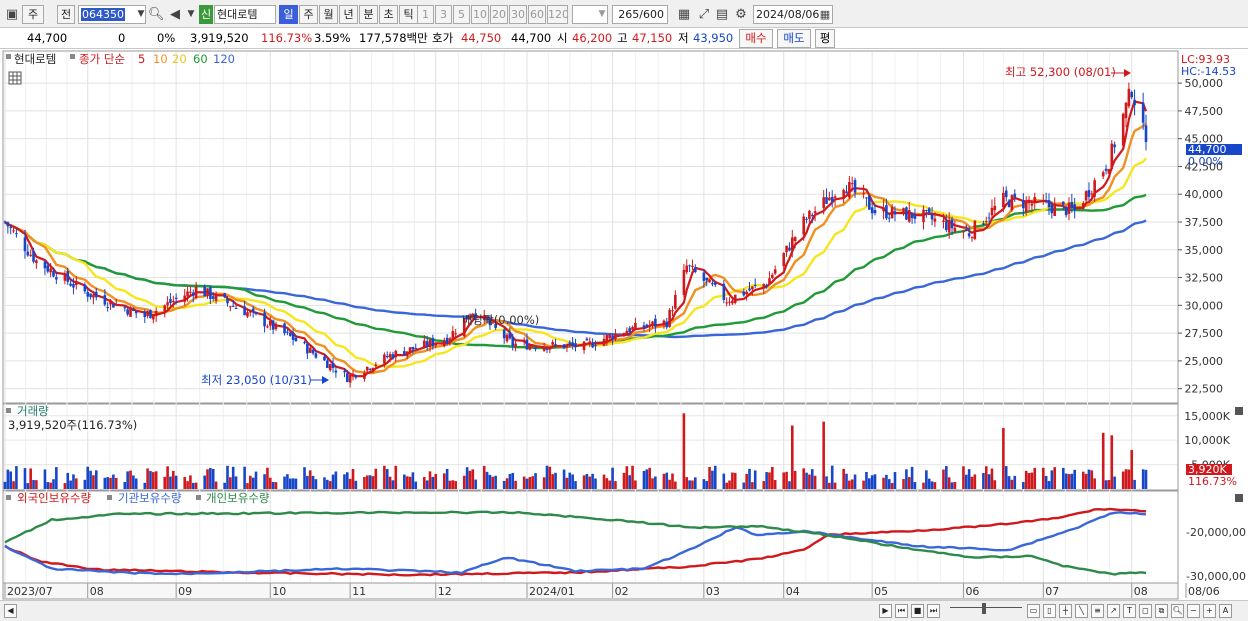  I want to click on x-tick-label: 08, so click(1141, 591).